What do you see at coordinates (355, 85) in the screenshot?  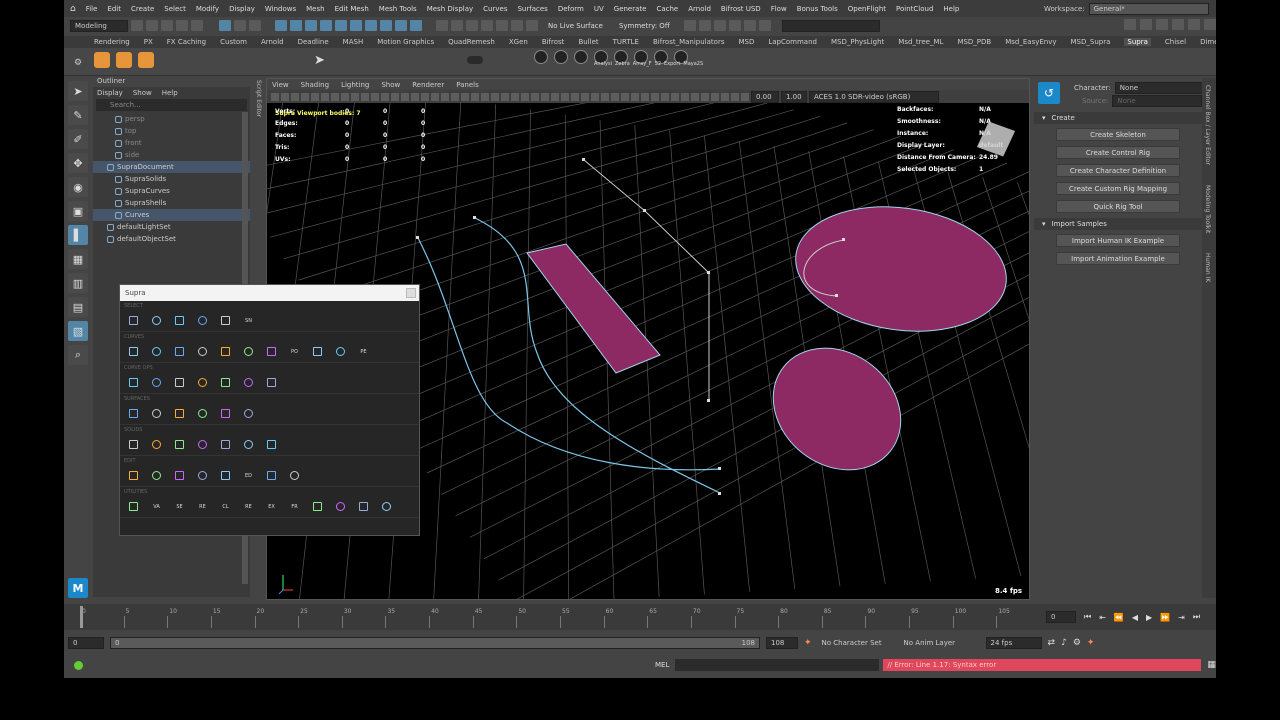 I see `viewport-menu-lighting: Lighting` at bounding box center [355, 85].